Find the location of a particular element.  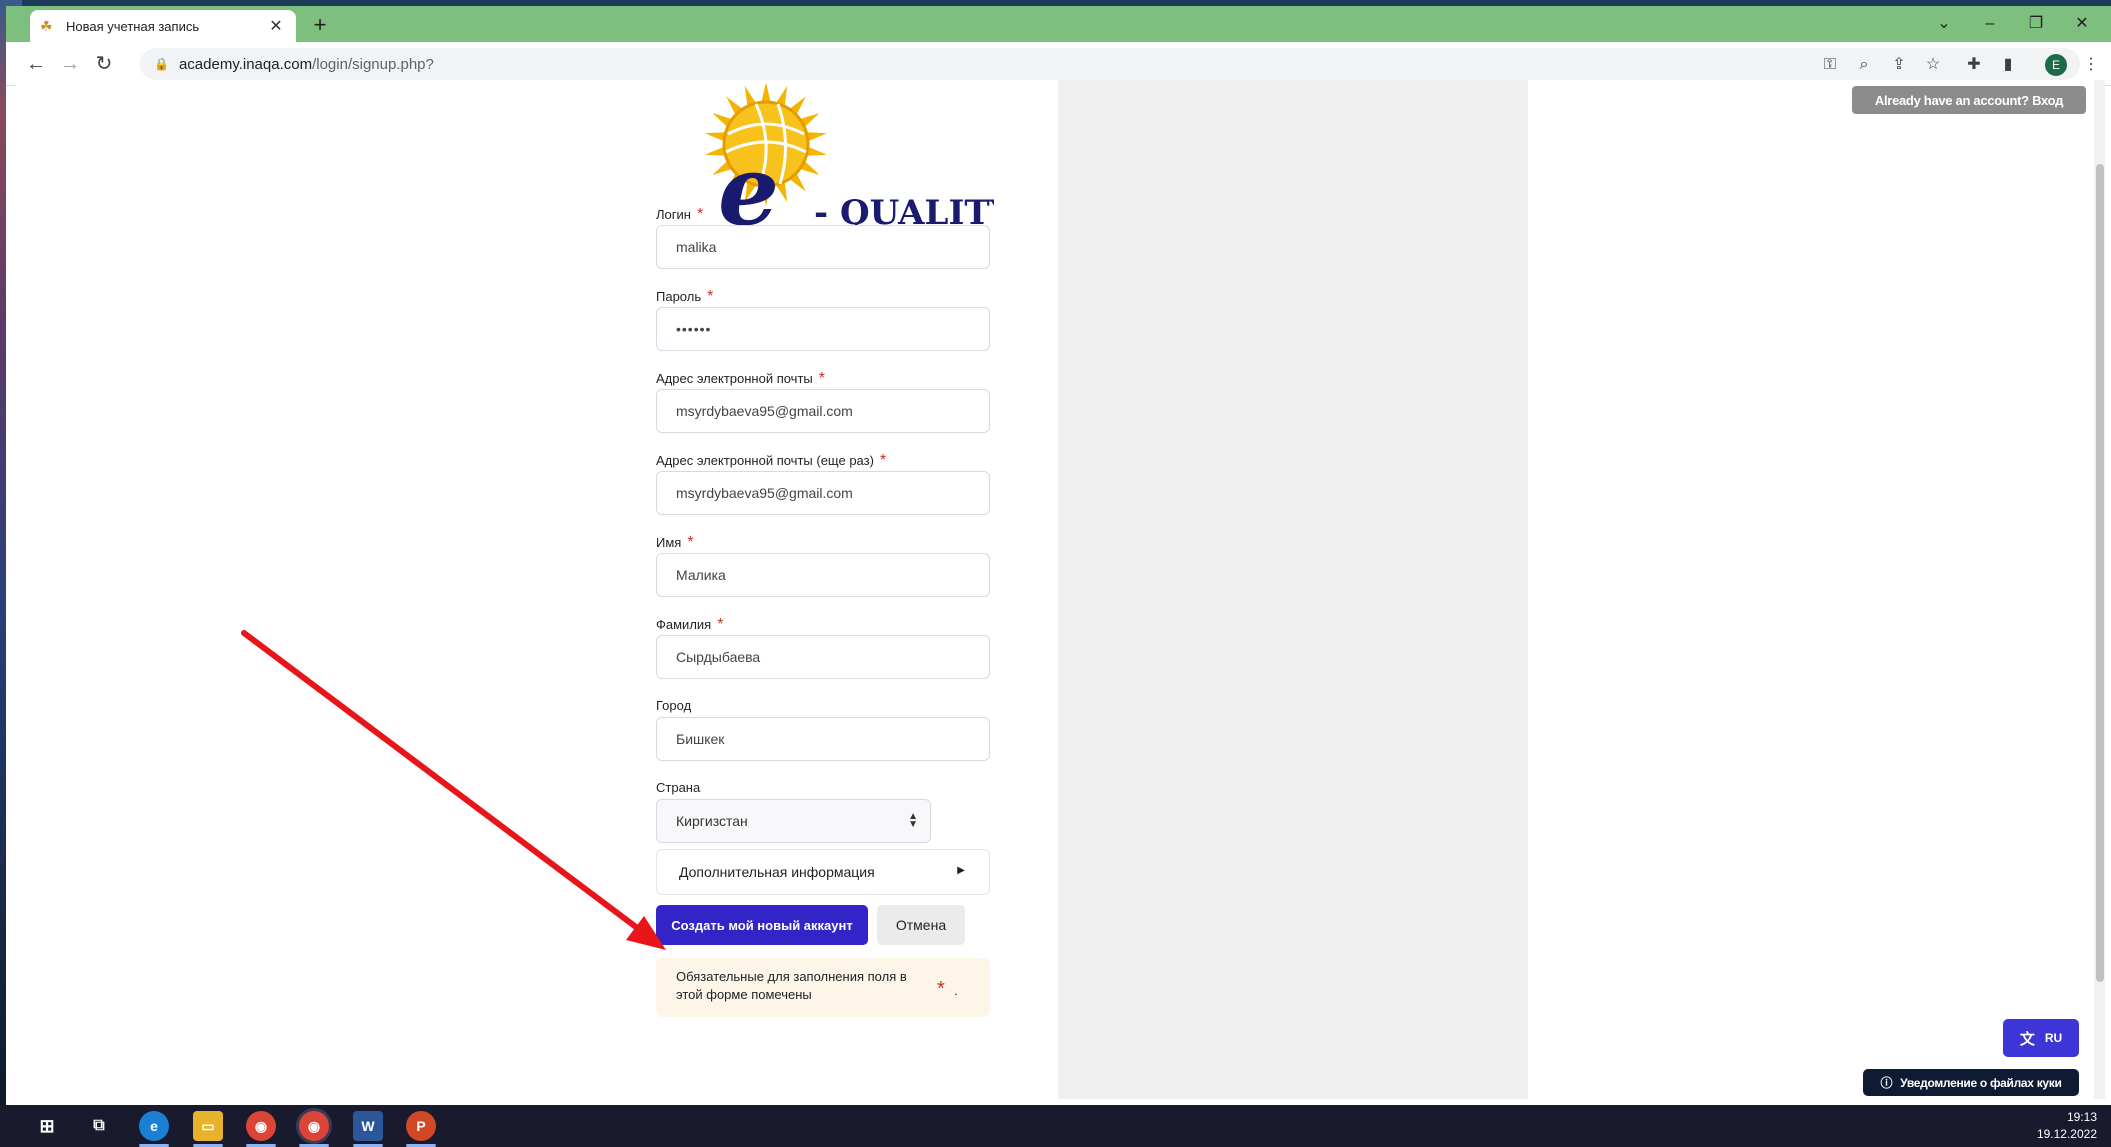

close-window-button: ✕ is located at coordinates (2082, 24).